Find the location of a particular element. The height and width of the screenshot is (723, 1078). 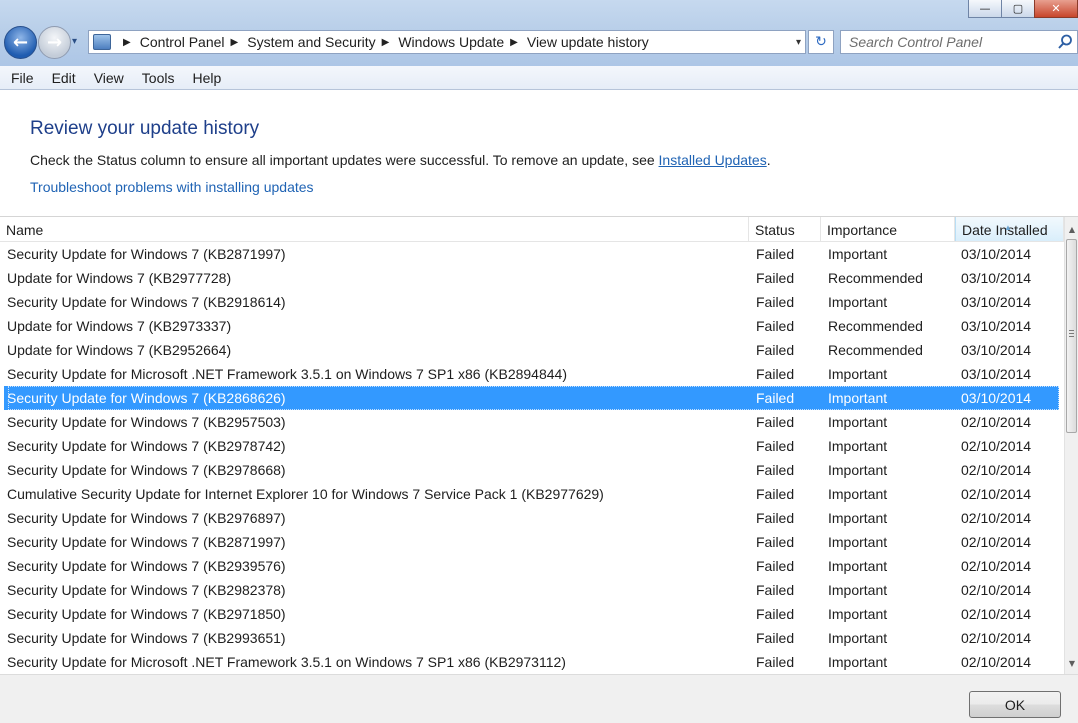

column-header-status: Status is located at coordinates (785, 229).